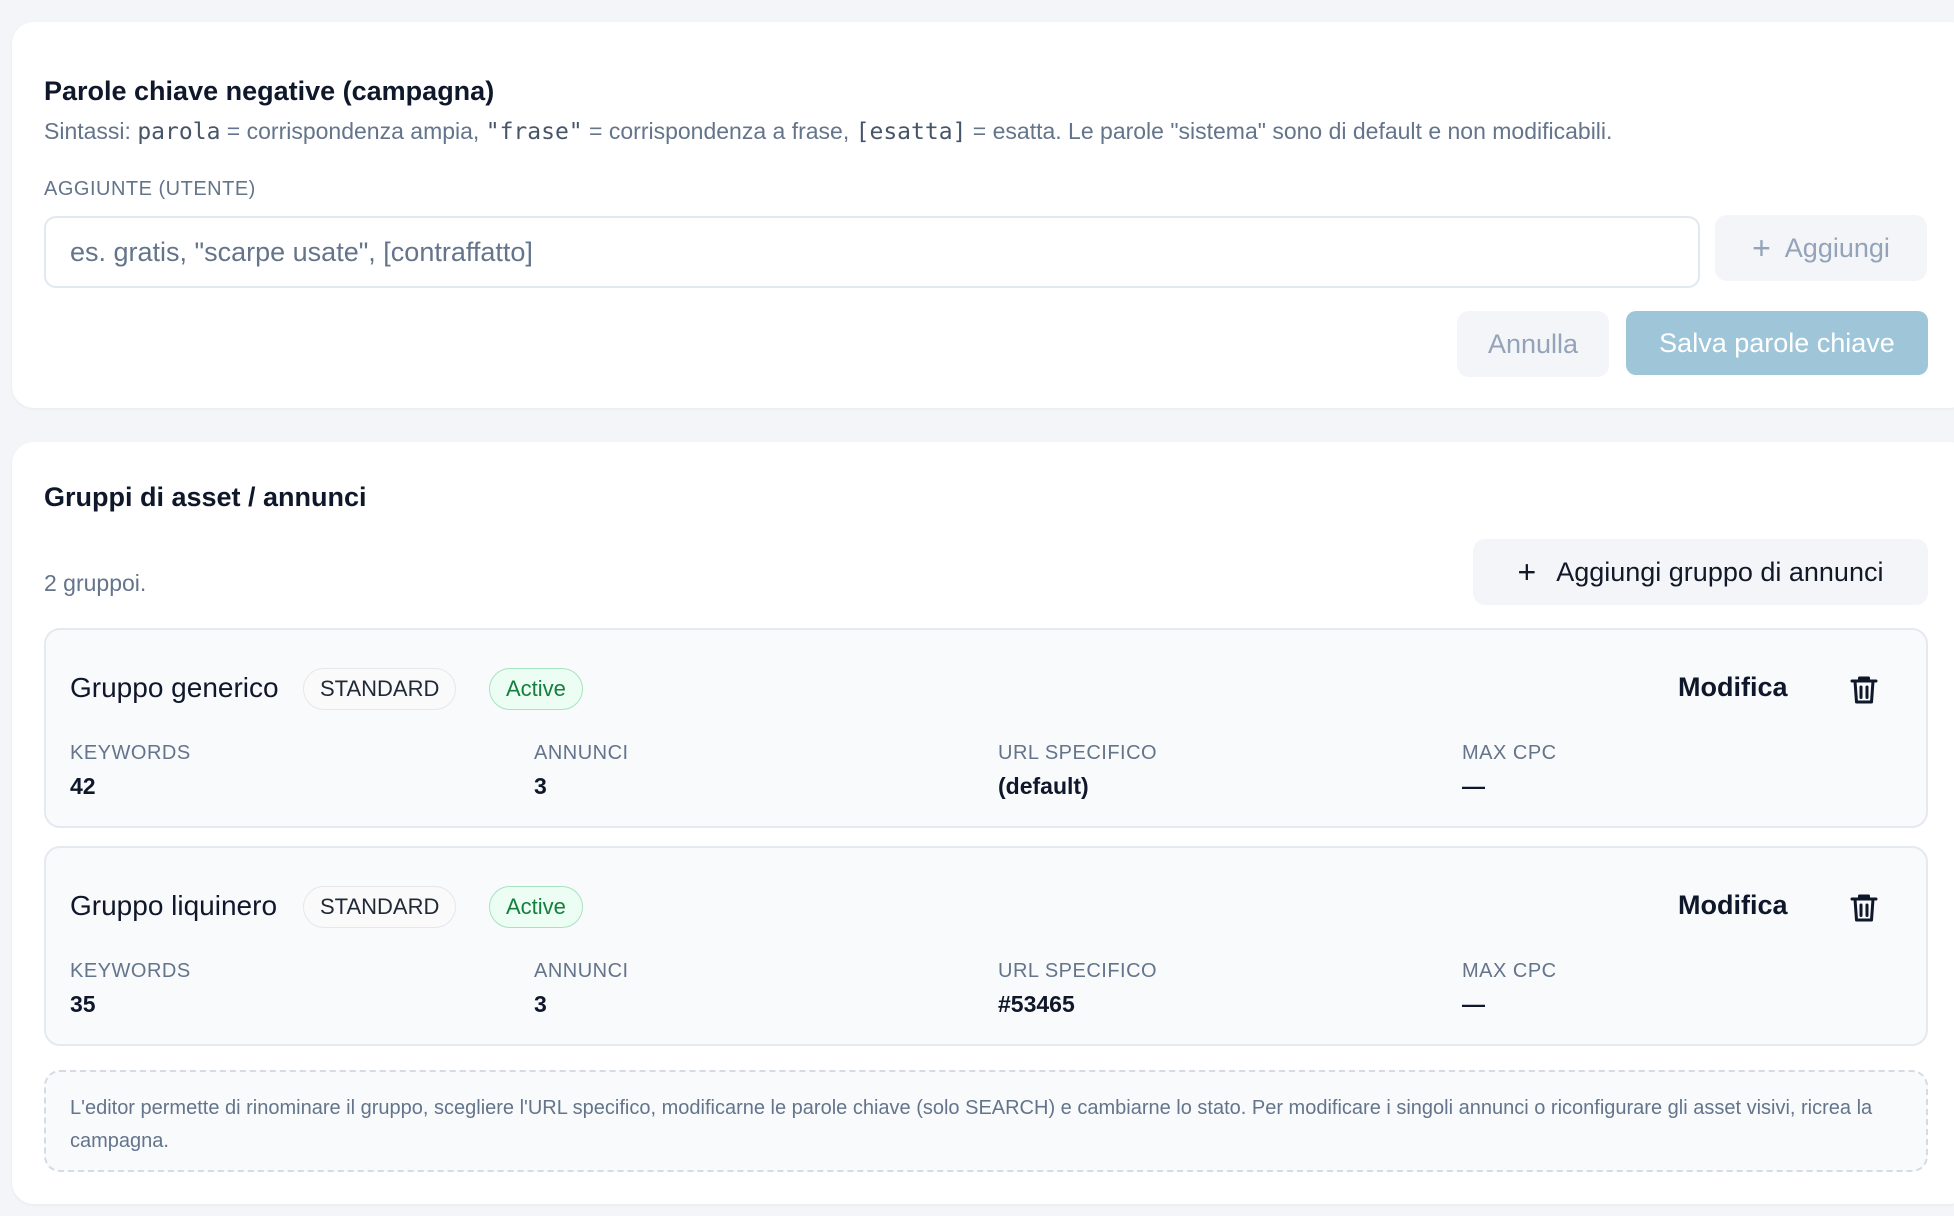 This screenshot has height=1216, width=1954. I want to click on negative-keyword-input, so click(872, 252).